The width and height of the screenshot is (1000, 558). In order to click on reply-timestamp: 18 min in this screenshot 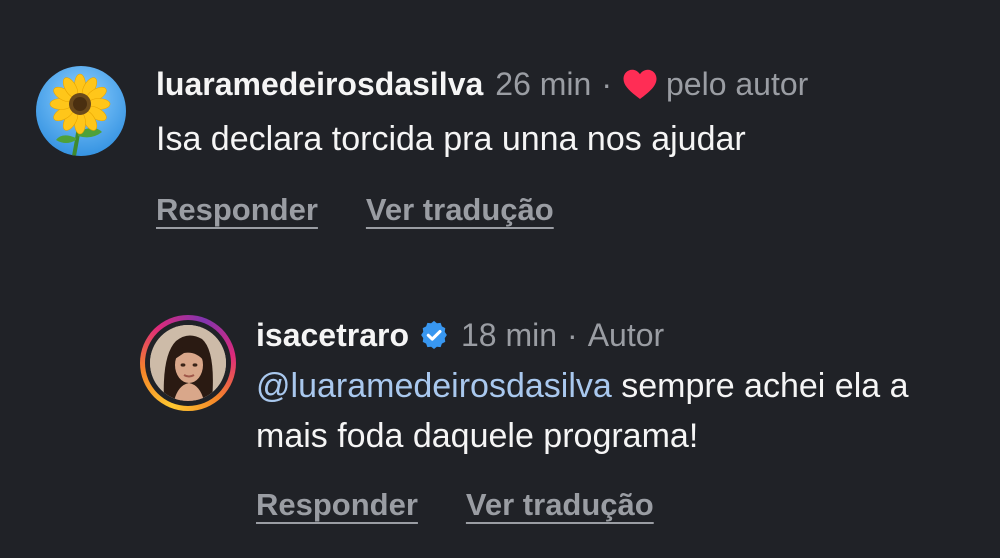, I will do `click(509, 335)`.